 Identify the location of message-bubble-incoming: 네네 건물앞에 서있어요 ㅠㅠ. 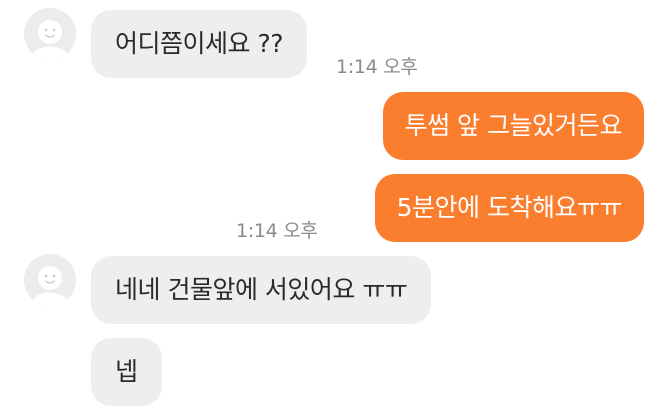
(261, 290).